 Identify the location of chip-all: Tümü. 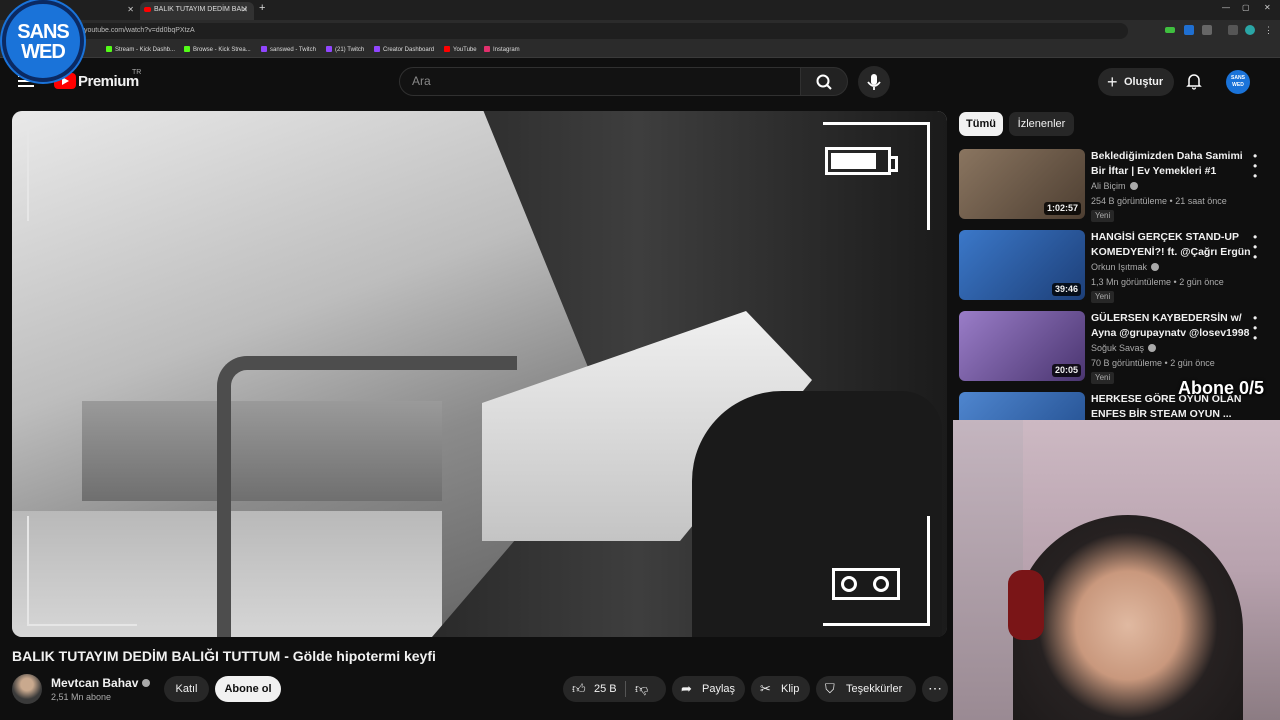
(981, 124).